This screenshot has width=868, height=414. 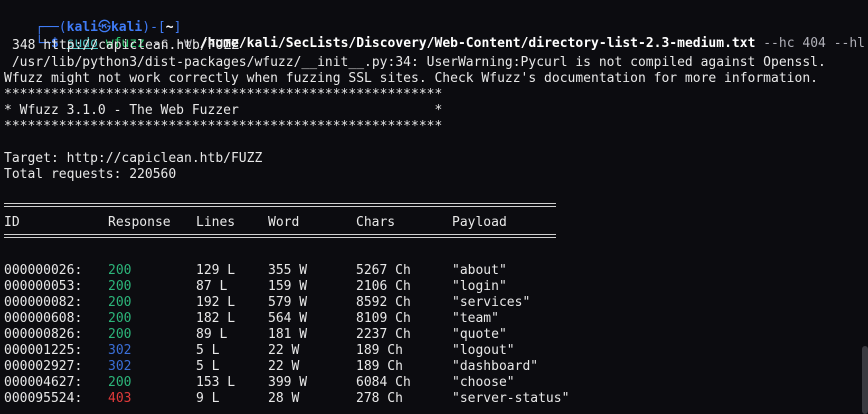 What do you see at coordinates (216, 270) in the screenshot?
I see `row-lines: 129 L` at bounding box center [216, 270].